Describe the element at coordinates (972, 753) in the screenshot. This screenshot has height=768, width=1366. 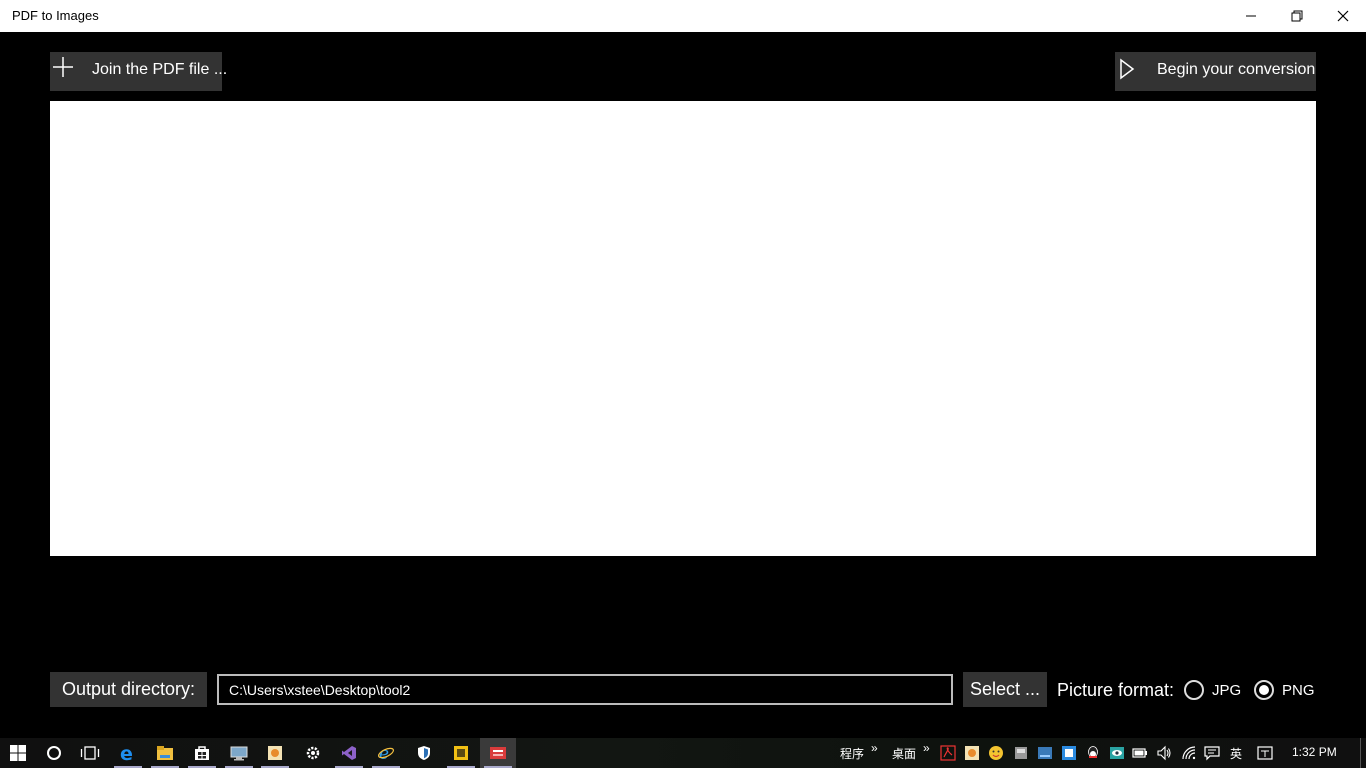
I see `paint-tray-icon` at that location.